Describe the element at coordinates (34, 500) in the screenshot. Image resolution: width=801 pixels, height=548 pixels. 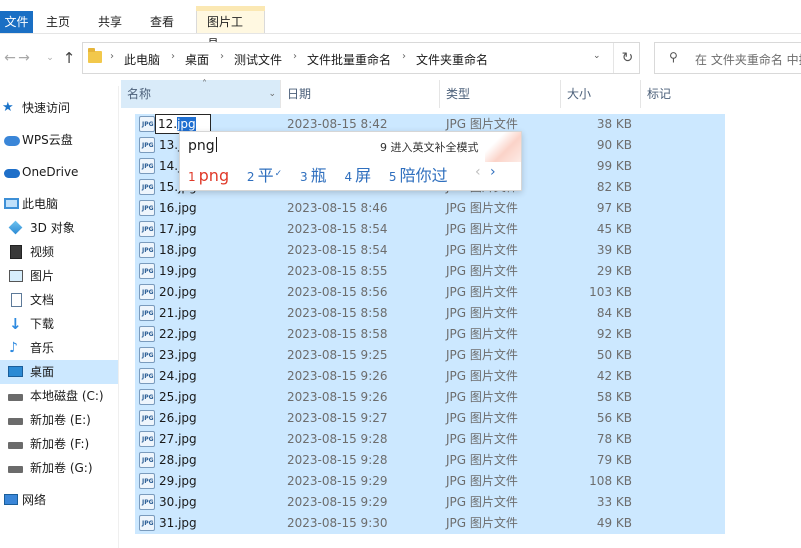
I see `sidebar-item-label: 网络` at that location.